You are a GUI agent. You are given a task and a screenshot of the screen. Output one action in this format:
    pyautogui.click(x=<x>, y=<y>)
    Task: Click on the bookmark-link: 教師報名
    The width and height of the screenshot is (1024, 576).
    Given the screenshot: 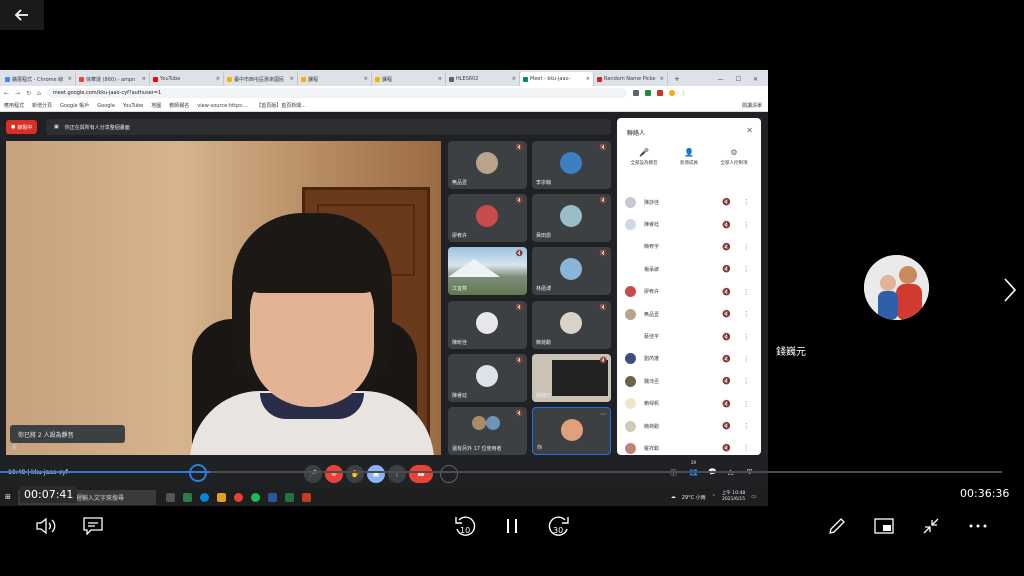 What is the action you would take?
    pyautogui.click(x=179, y=105)
    